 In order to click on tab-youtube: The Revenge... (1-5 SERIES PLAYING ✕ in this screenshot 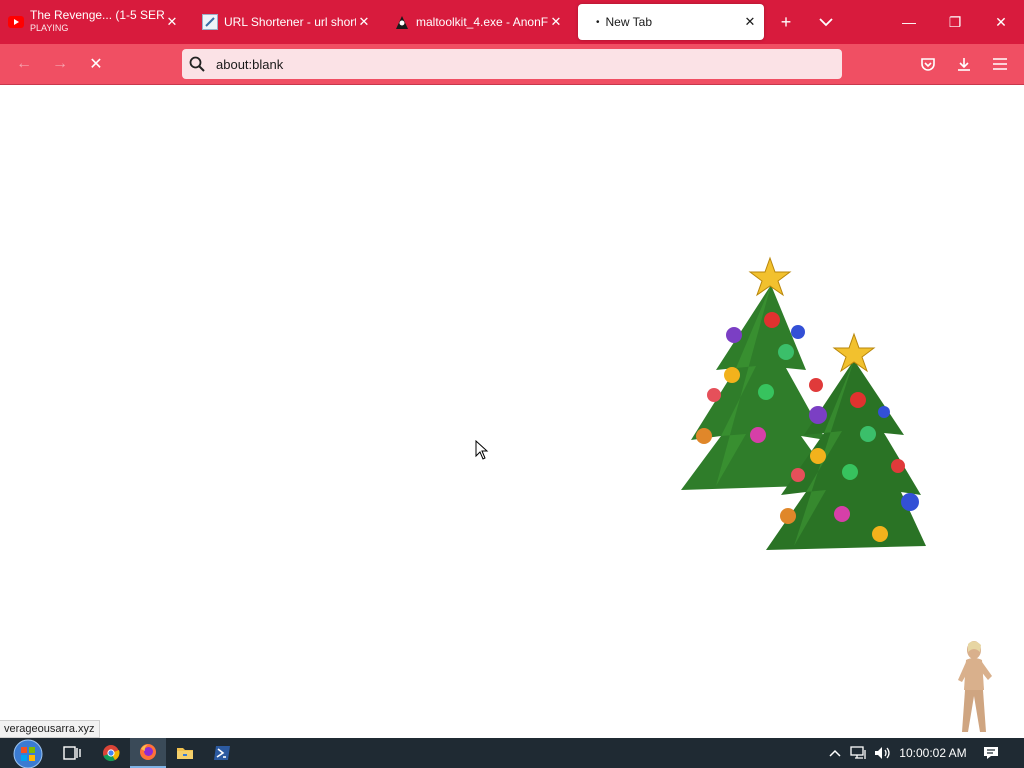, I will do `click(93, 22)`.